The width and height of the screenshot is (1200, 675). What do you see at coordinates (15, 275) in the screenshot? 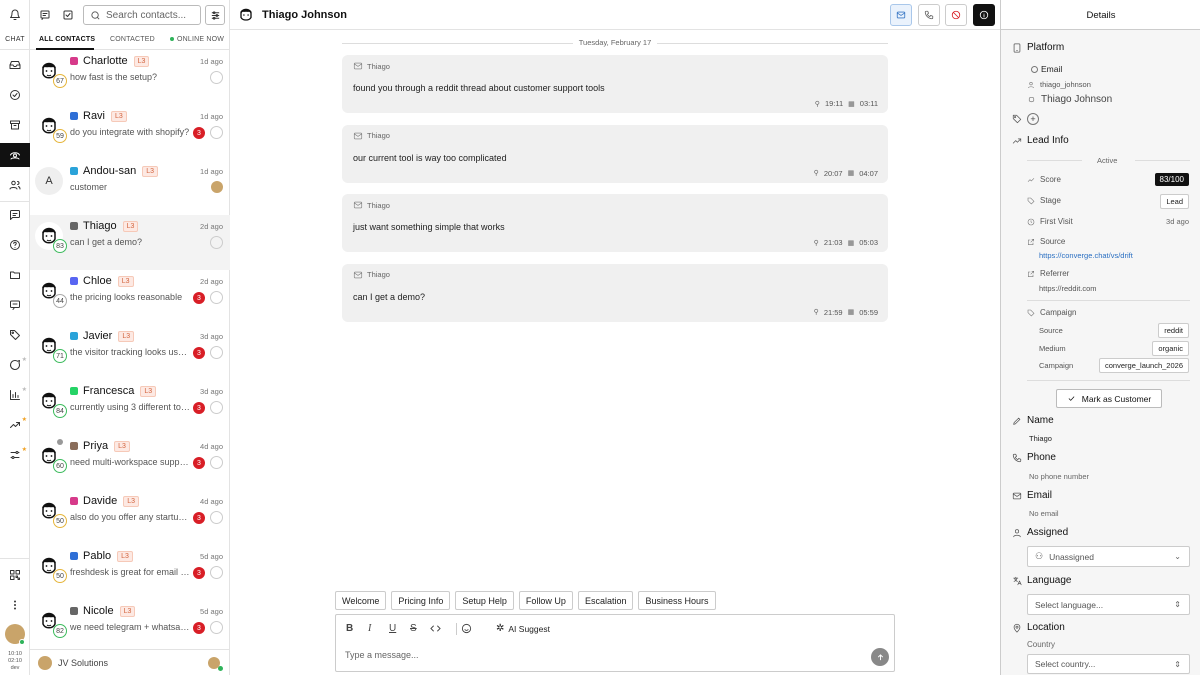
I see `folder-icon` at bounding box center [15, 275].